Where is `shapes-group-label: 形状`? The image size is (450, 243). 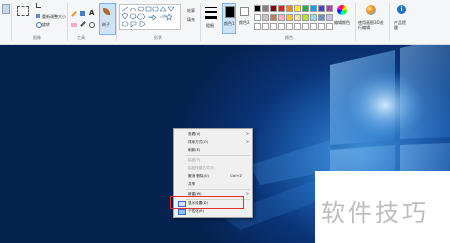 shapes-group-label: 形状 is located at coordinates (158, 37).